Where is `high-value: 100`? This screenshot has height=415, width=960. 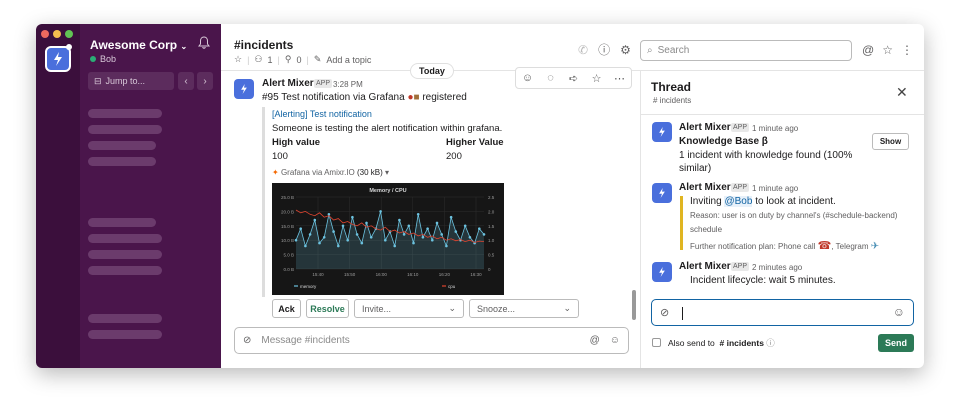
high-value: 100 is located at coordinates (280, 156).